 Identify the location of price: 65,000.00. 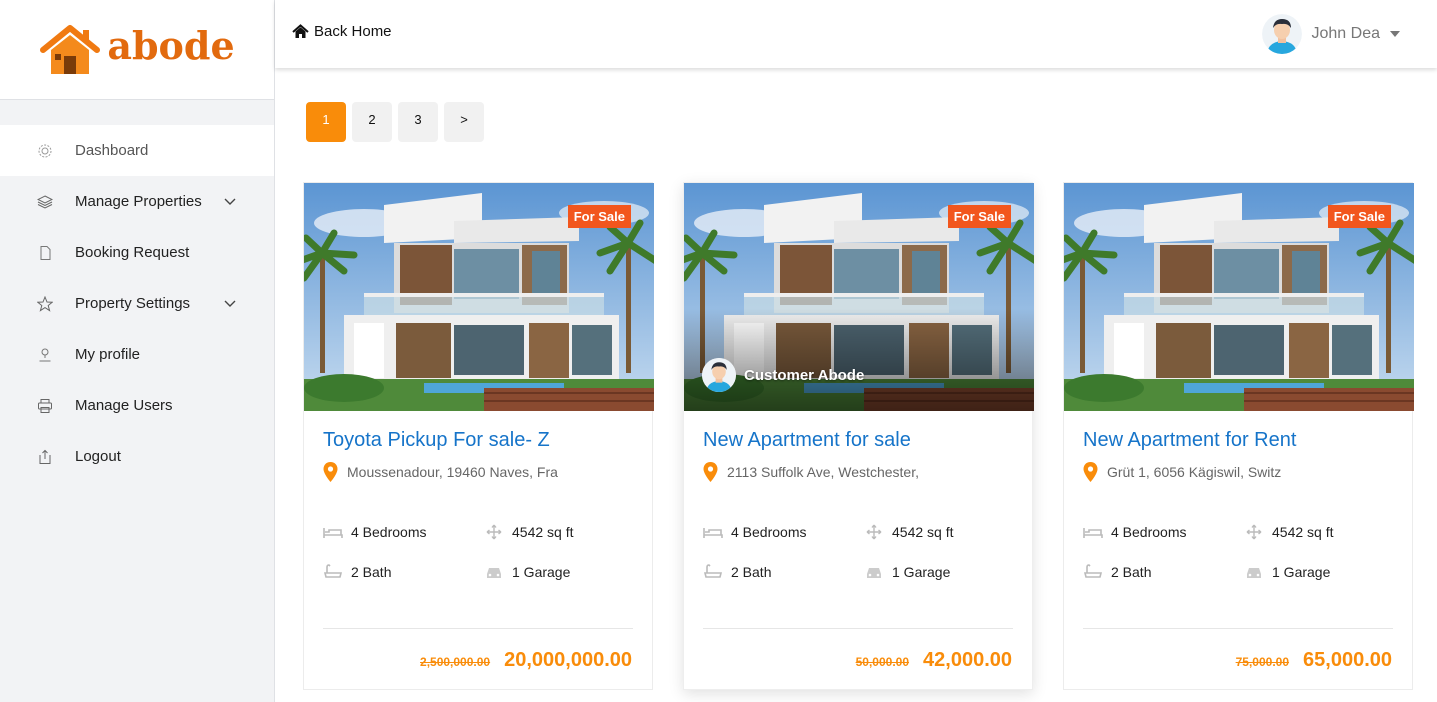
(1347, 660).